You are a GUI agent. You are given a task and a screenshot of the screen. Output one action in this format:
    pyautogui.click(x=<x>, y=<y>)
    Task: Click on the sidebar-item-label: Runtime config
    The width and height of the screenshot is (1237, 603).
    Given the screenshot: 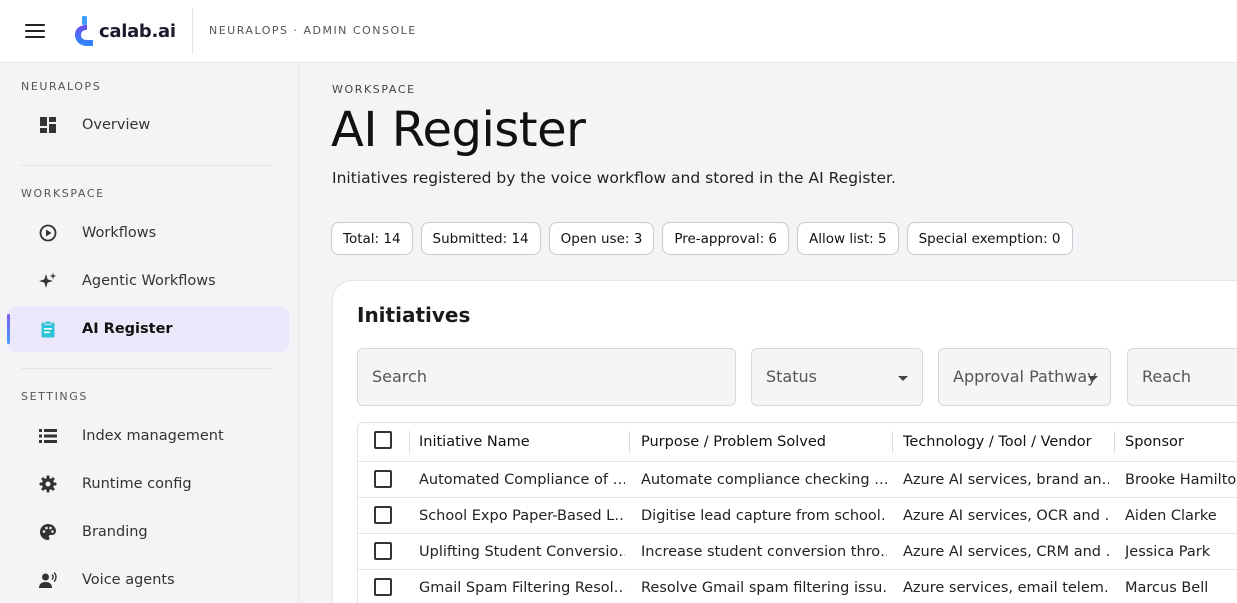 What is the action you would take?
    pyautogui.click(x=137, y=484)
    